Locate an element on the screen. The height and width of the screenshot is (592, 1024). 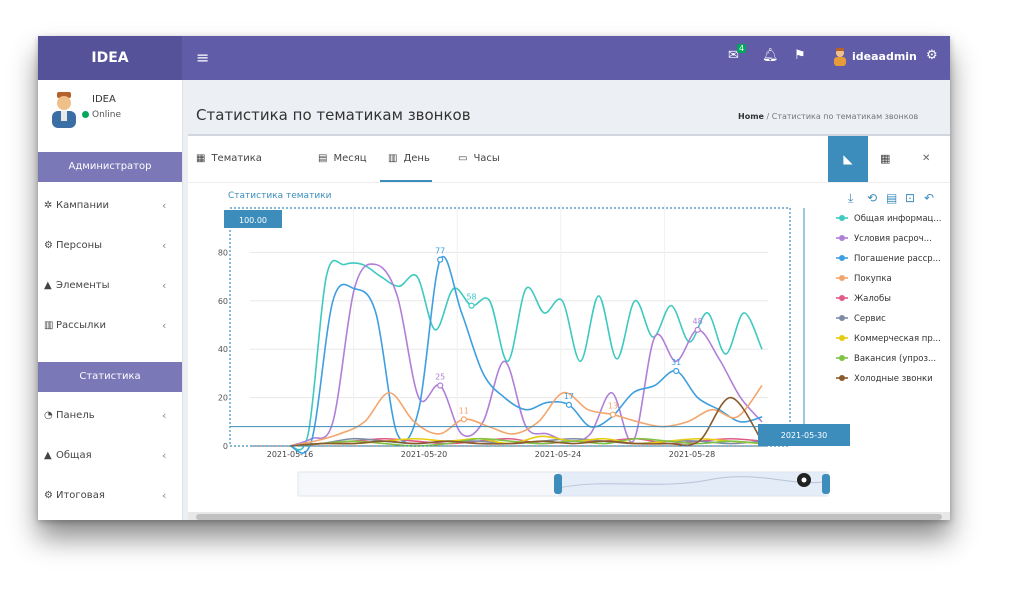
sidebar-item-label: Итоговая is located at coordinates (80, 495).